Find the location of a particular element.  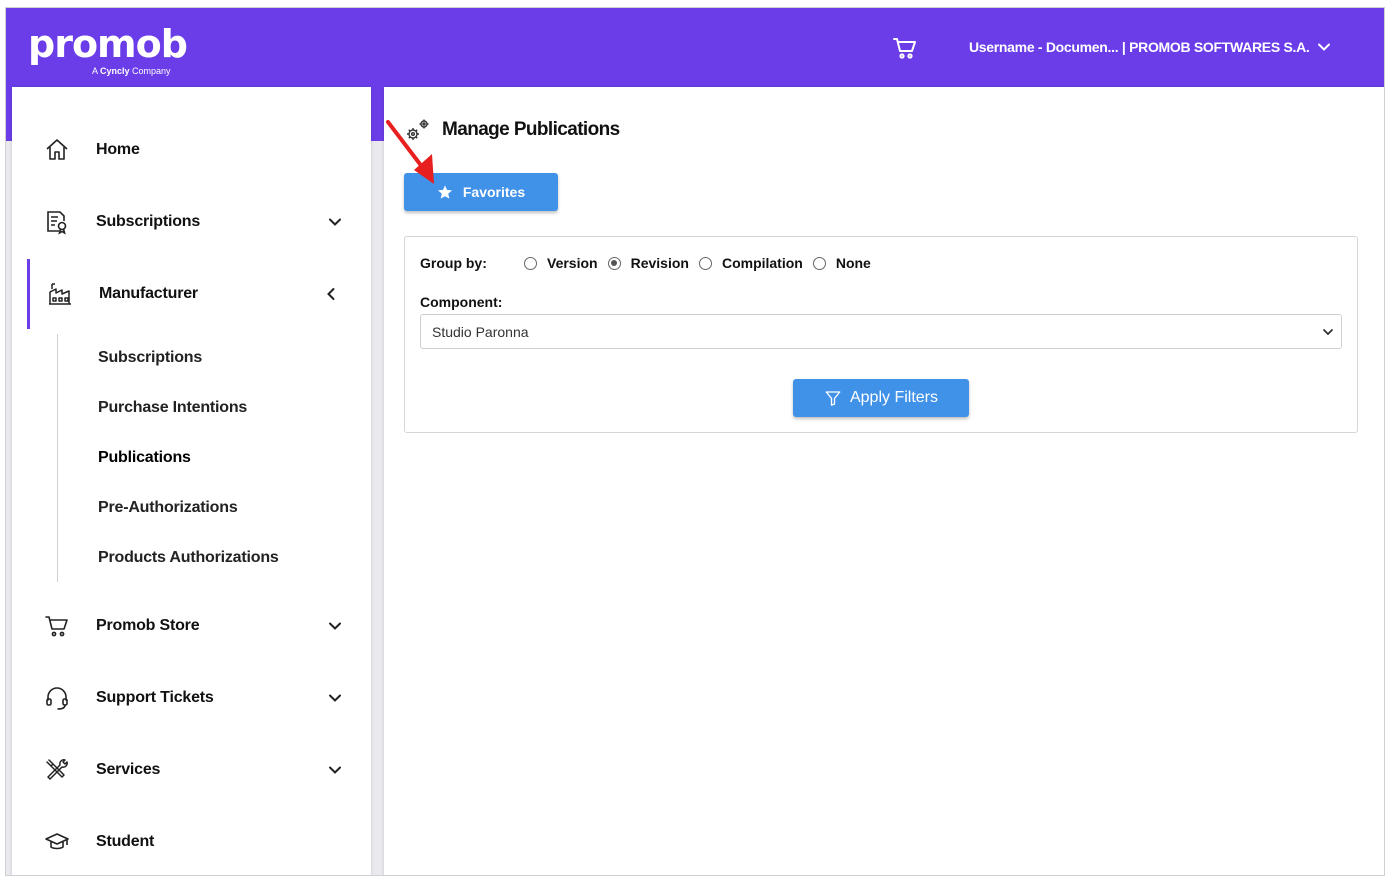

sidebar-item-label: Subscriptions is located at coordinates (148, 221).